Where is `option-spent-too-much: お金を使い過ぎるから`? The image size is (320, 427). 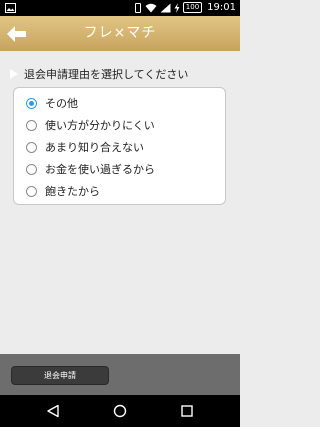
option-spent-too-much: お金を使い過ぎるから is located at coordinates (90, 169).